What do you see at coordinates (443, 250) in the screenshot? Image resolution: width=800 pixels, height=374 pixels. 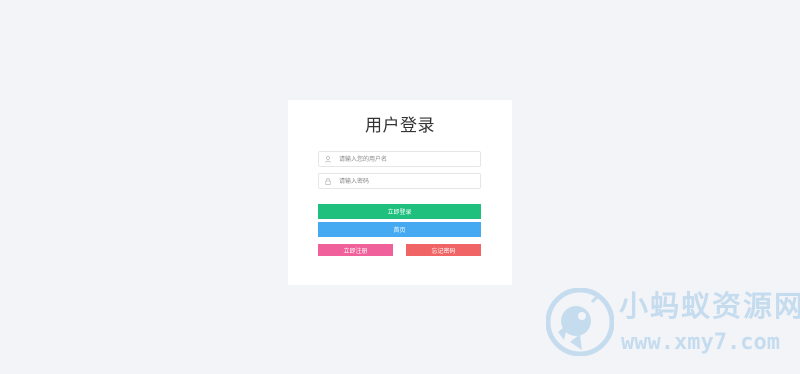 I see `forgot-password-button: 忘记密码` at bounding box center [443, 250].